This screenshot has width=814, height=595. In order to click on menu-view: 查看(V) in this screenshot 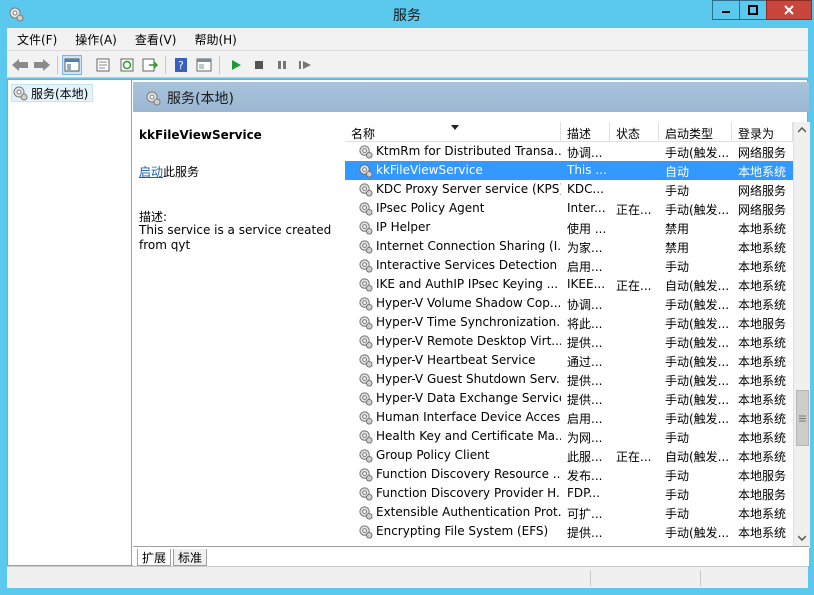, I will do `click(155, 39)`.